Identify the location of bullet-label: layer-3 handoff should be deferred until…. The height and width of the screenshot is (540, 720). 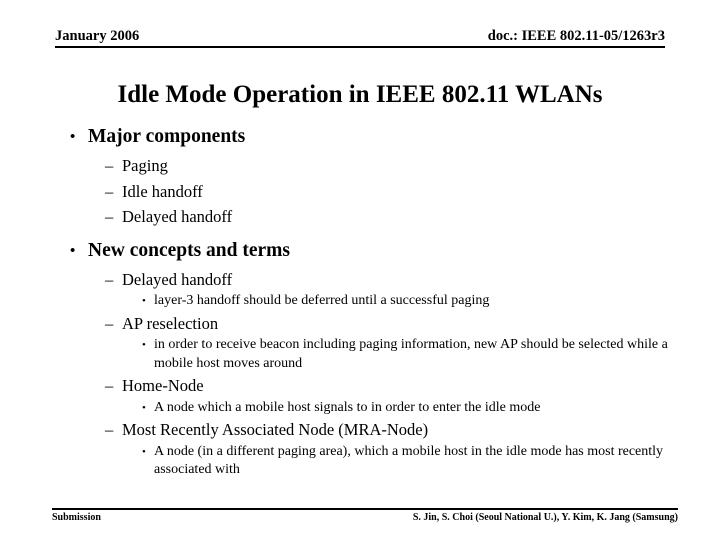
(322, 300).